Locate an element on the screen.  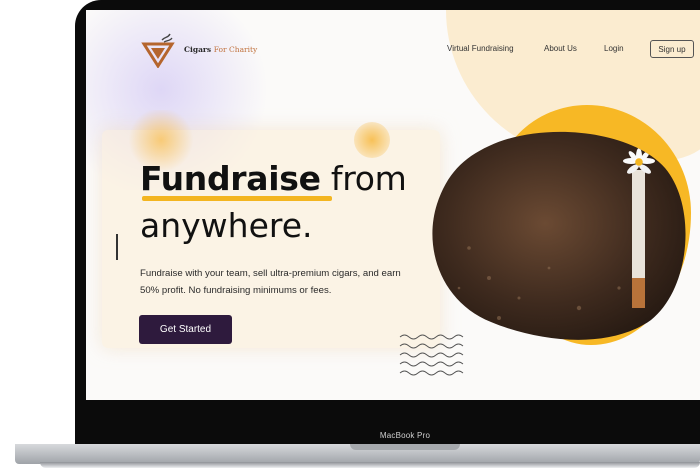
laptop-base-shadow is located at coordinates (370, 465).